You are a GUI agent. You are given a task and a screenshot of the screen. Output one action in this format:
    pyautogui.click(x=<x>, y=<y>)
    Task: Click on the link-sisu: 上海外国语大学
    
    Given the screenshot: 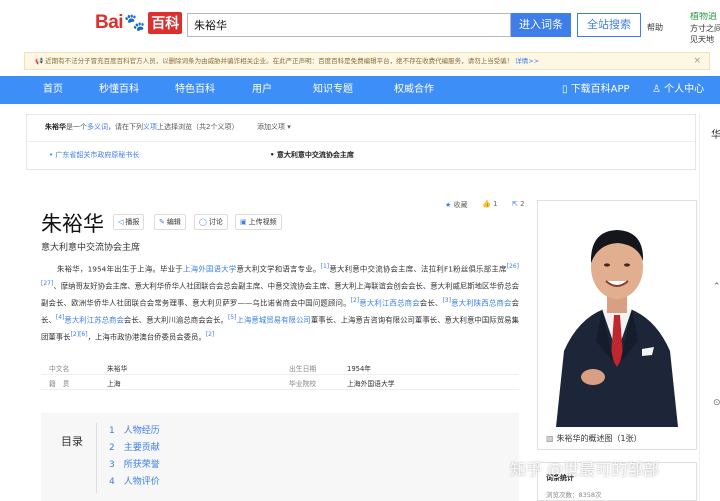 What is the action you would take?
    pyautogui.click(x=210, y=268)
    